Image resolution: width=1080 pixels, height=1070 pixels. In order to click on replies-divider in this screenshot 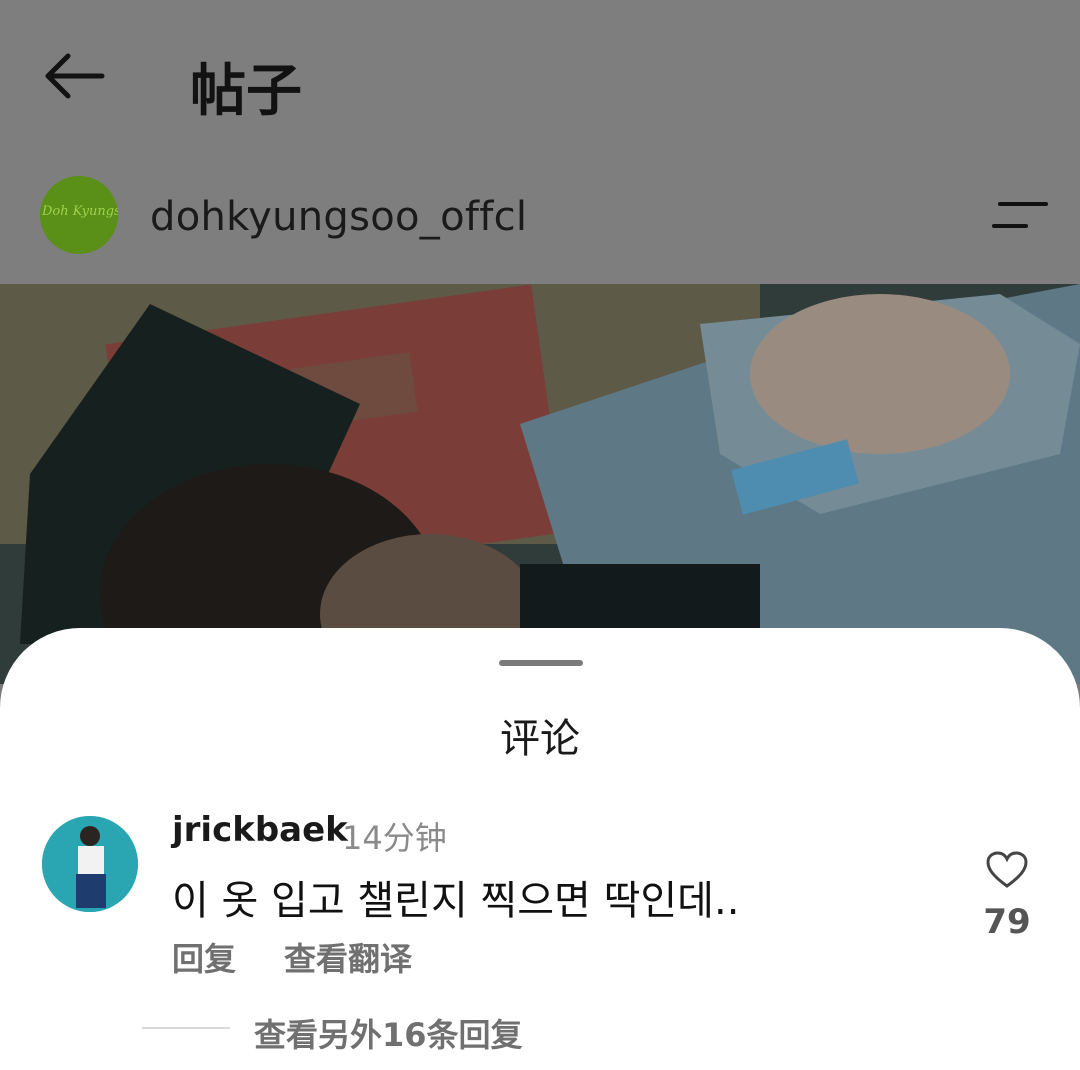, I will do `click(186, 1028)`.